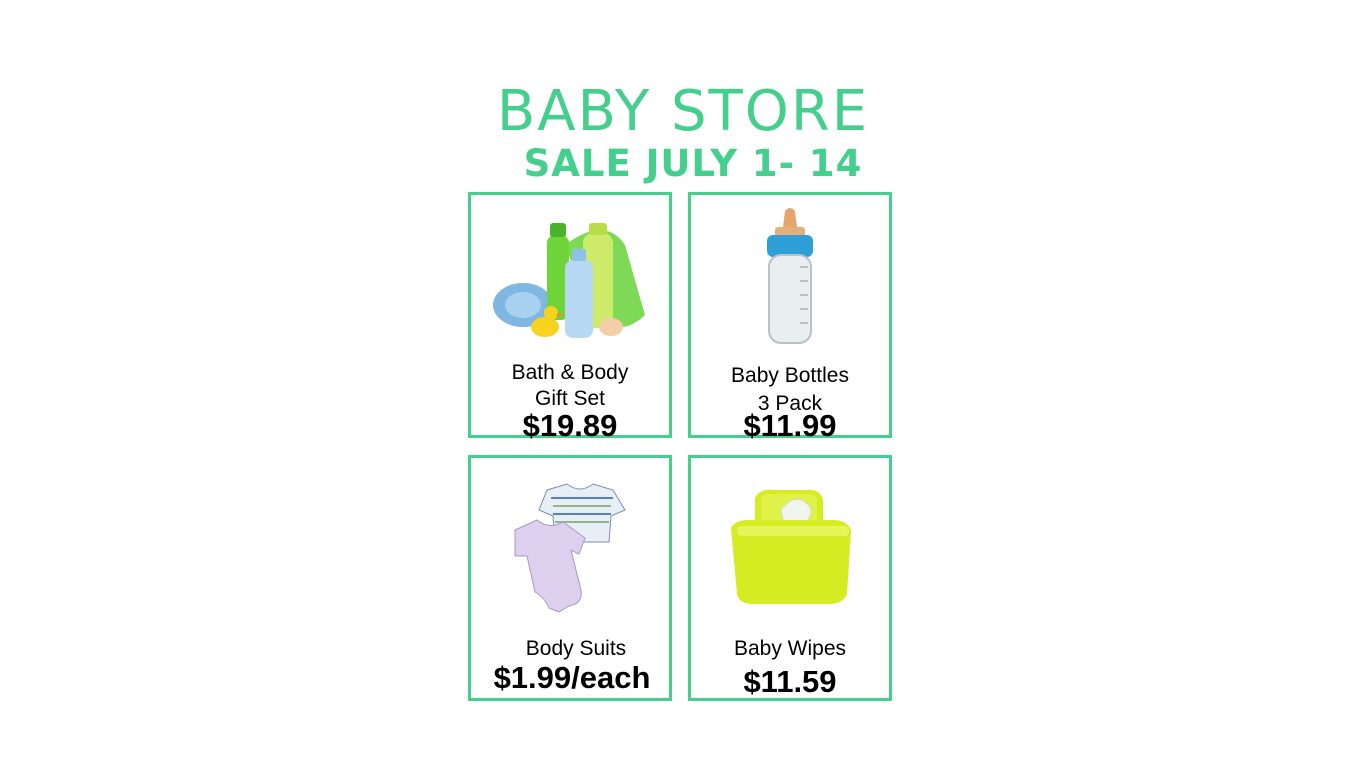 The height and width of the screenshot is (768, 1366). I want to click on product-name: Baby Wipes, so click(790, 648).